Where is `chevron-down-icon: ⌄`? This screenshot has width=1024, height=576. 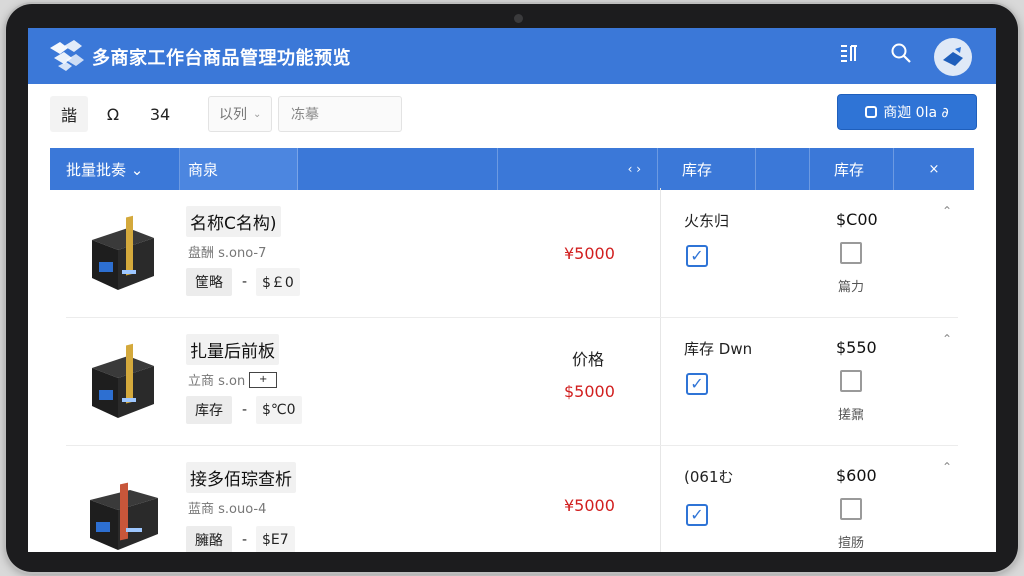
chevron-down-icon: ⌄ is located at coordinates (257, 114).